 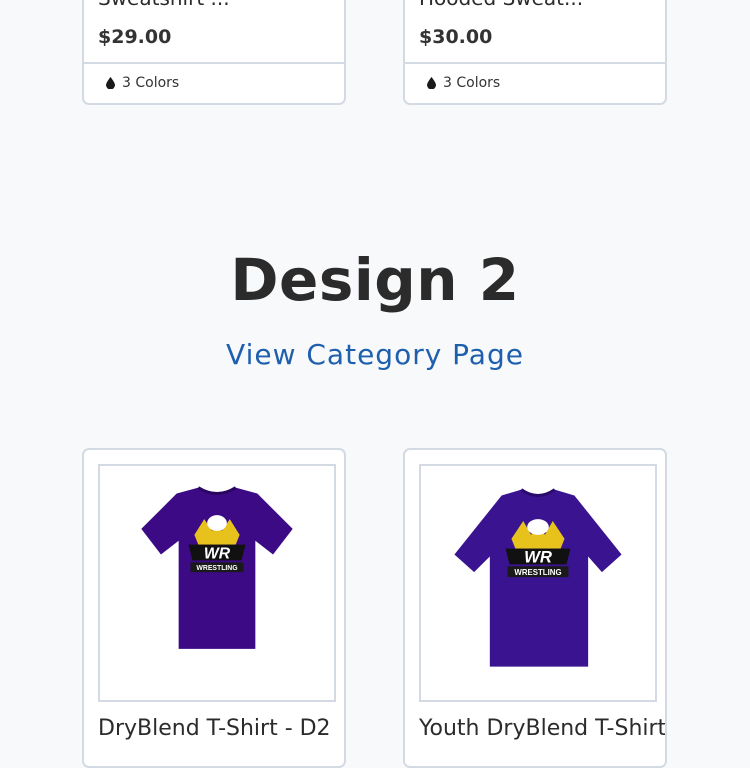 I want to click on product-name: DryBlend T-Shirt - D2, so click(x=214, y=728).